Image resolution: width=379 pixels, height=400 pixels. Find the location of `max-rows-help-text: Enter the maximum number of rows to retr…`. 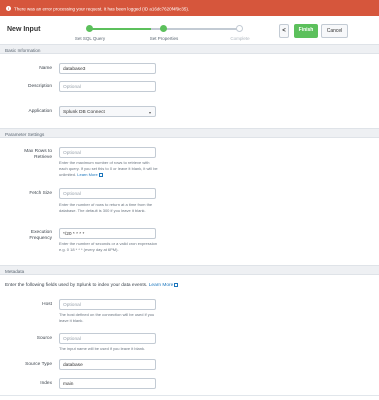

max-rows-help-text: Enter the maximum number of rows to retr… is located at coordinates (108, 169).